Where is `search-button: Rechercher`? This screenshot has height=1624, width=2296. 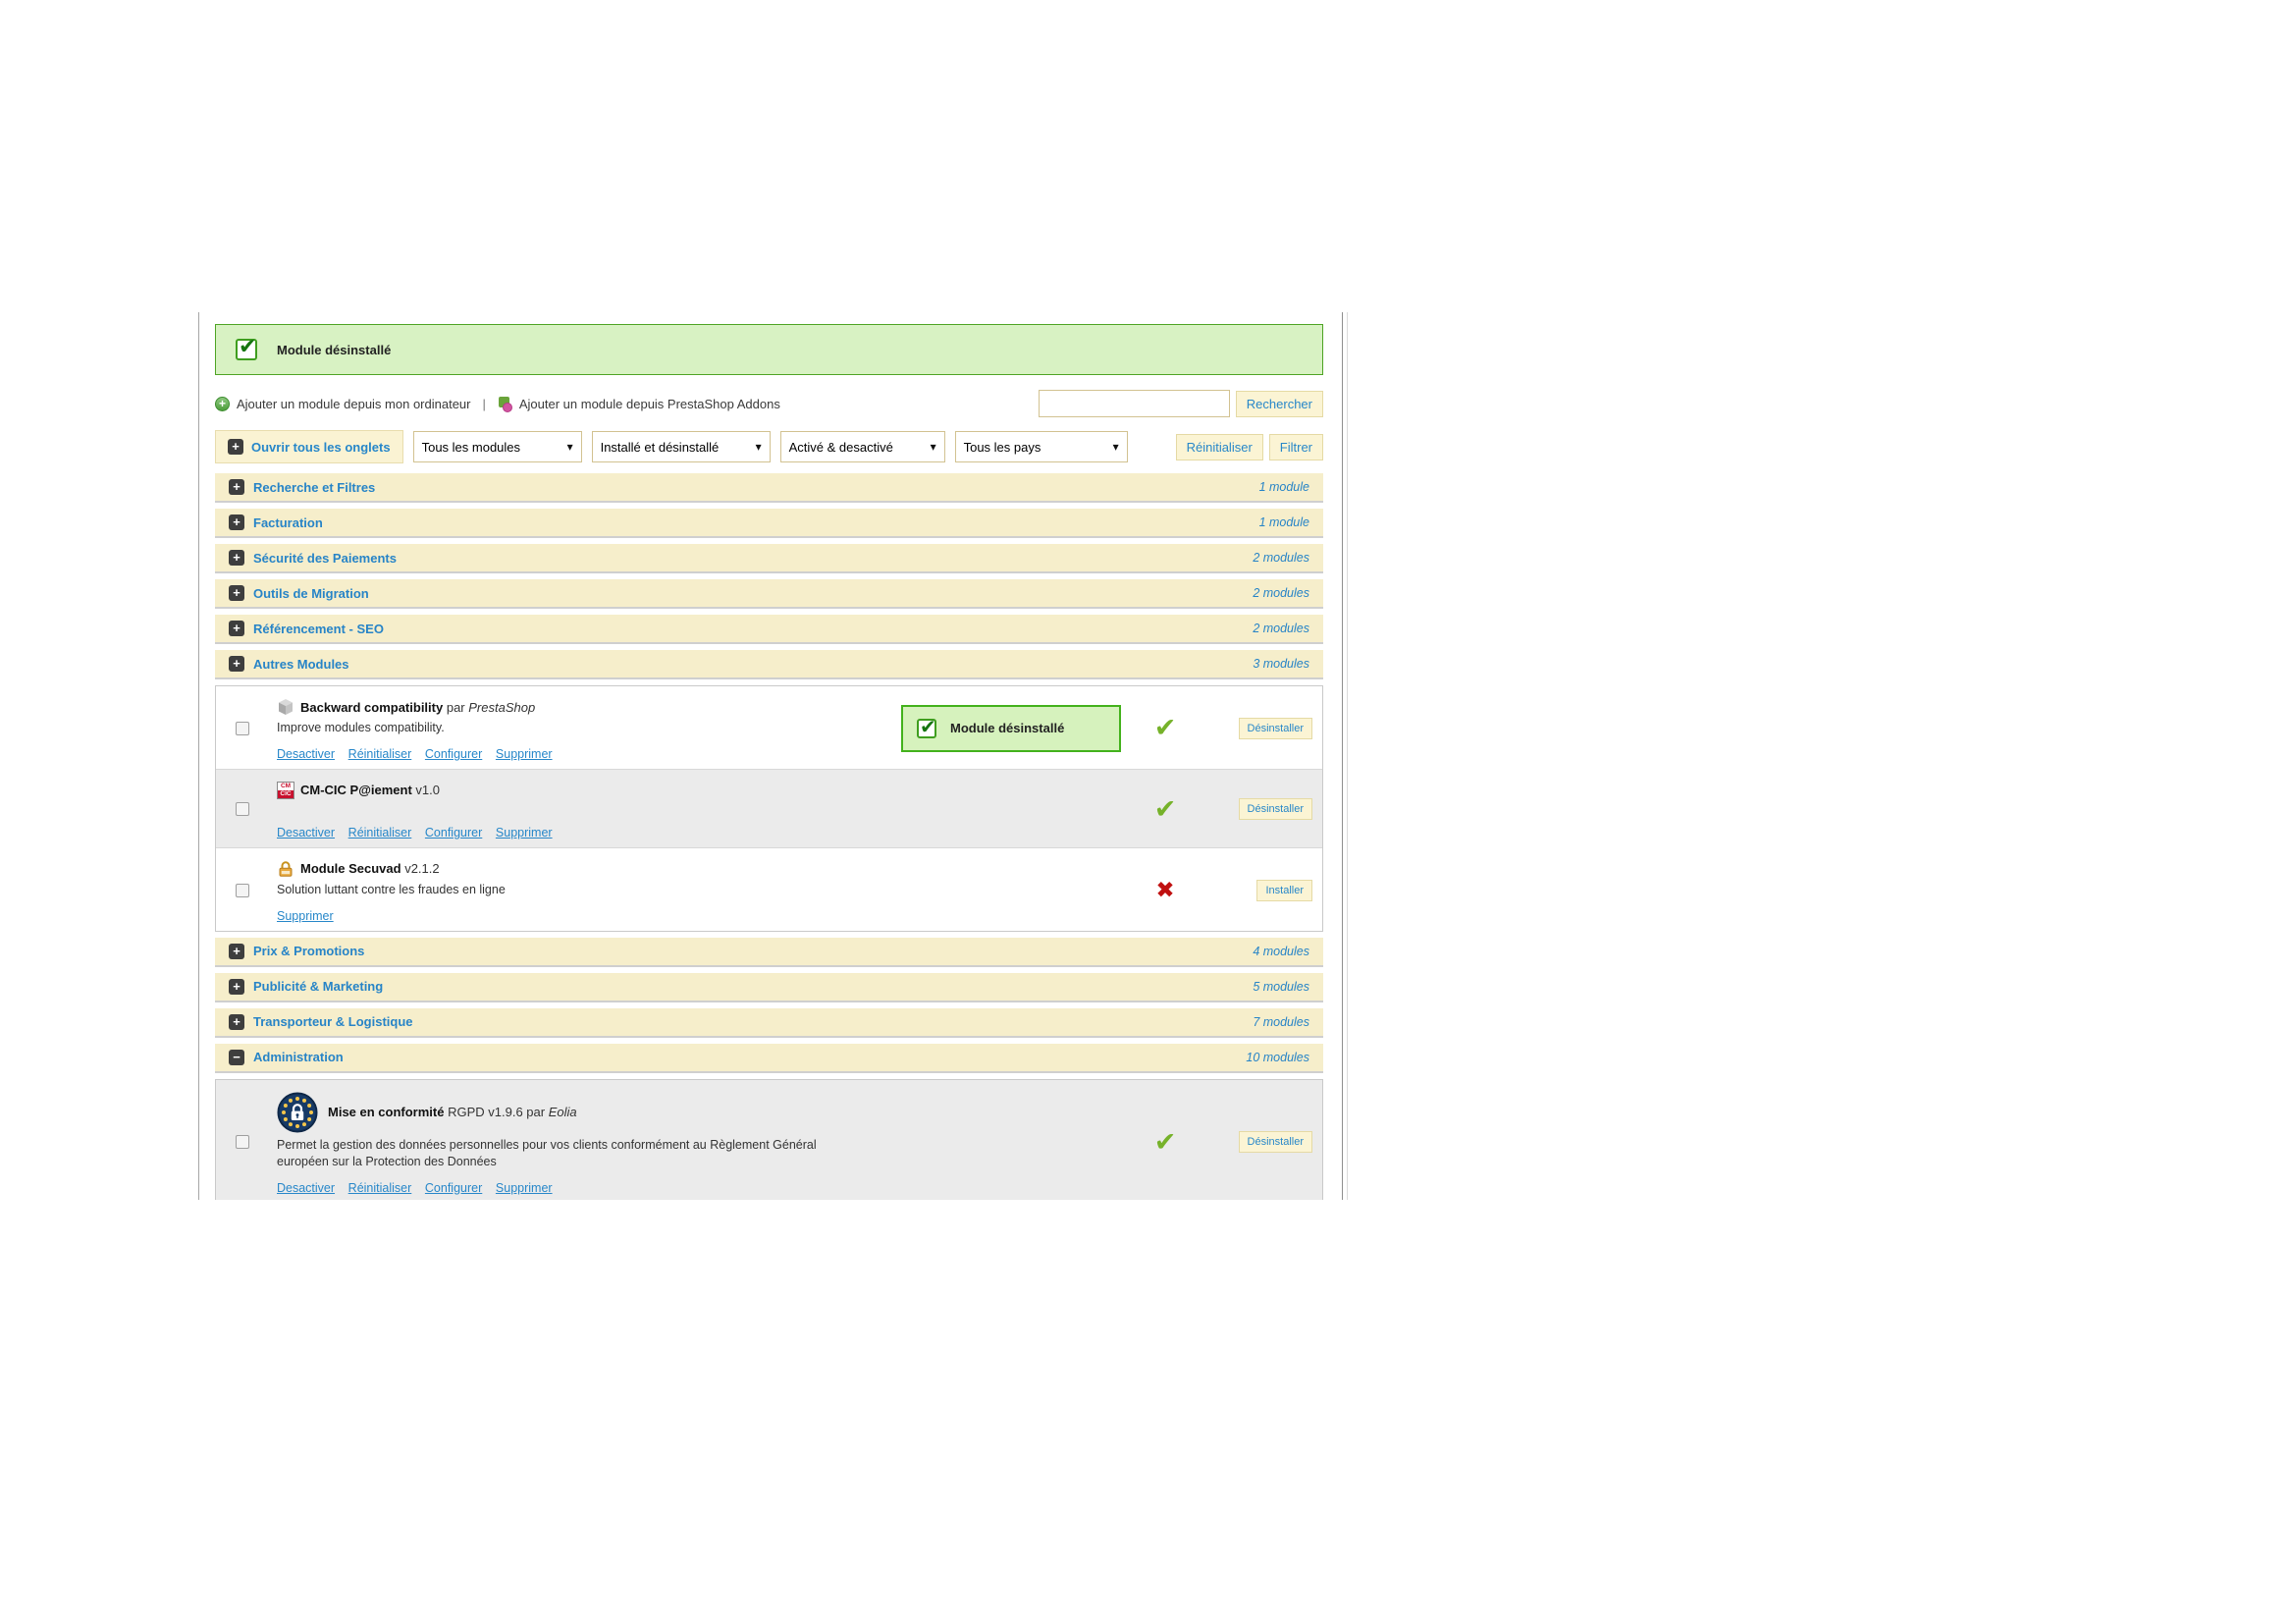
search-button: Rechercher is located at coordinates (1279, 403).